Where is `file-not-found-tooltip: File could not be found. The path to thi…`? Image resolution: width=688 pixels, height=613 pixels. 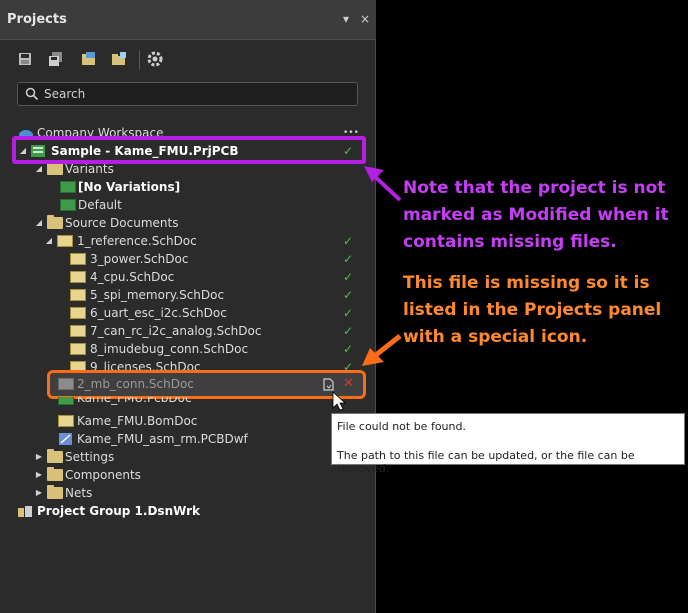
file-not-found-tooltip: File could not be found. The path to thi… is located at coordinates (508, 444).